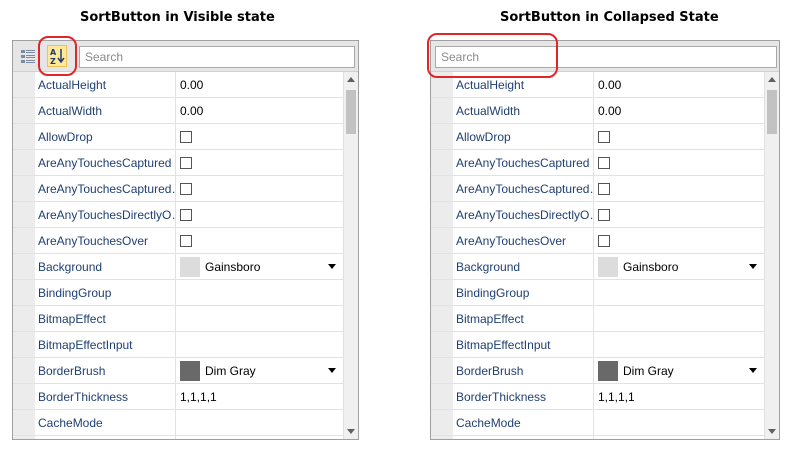 The height and width of the screenshot is (462, 797). I want to click on left-search-input, so click(217, 57).